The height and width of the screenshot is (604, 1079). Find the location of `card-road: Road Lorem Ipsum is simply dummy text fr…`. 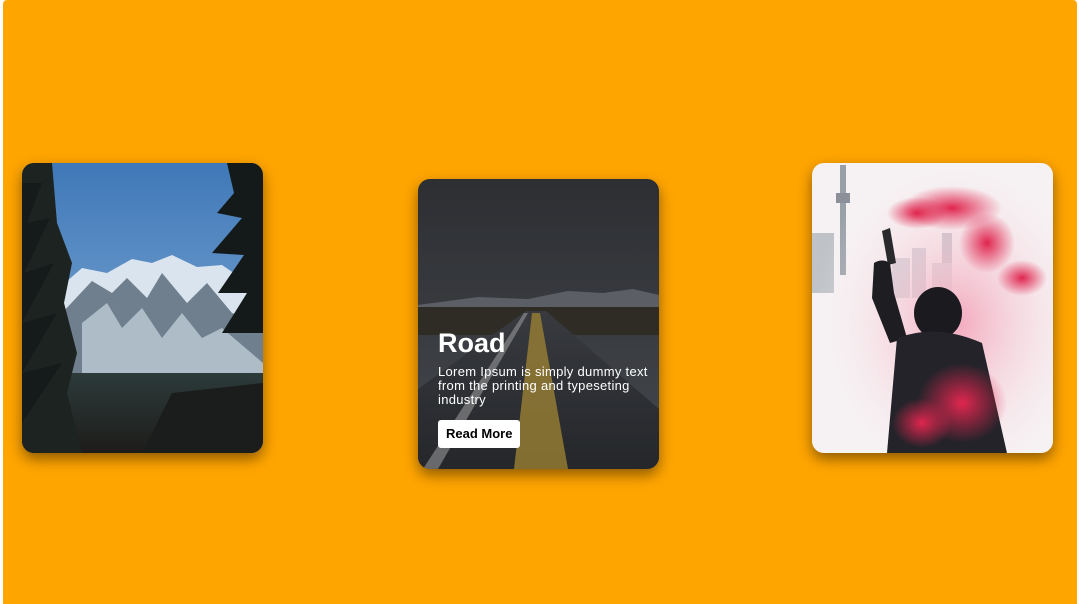

card-road: Road Lorem Ipsum is simply dummy text fr… is located at coordinates (538, 324).